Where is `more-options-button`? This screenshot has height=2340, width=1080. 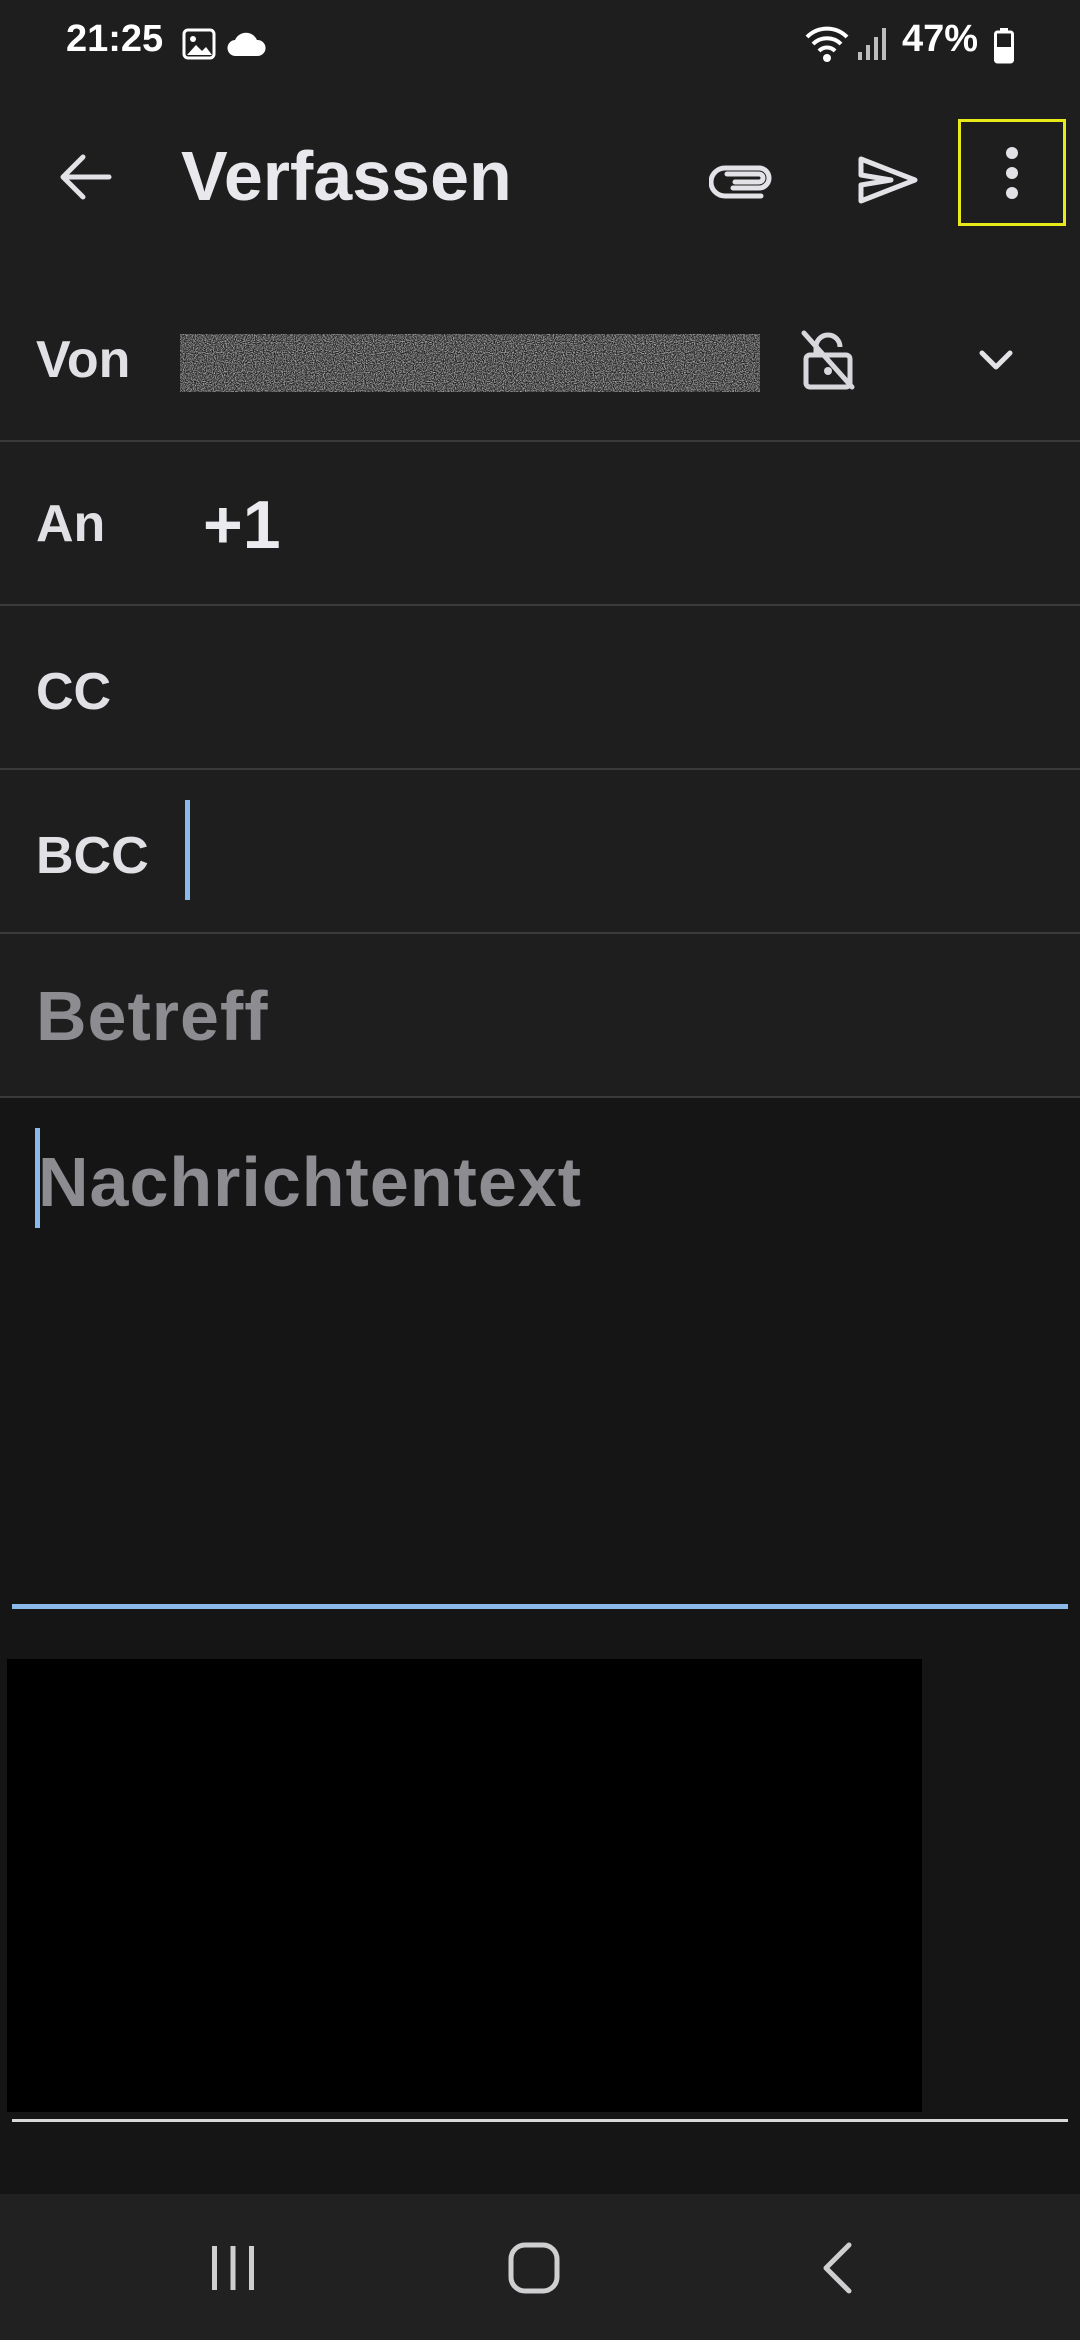 more-options-button is located at coordinates (1012, 172).